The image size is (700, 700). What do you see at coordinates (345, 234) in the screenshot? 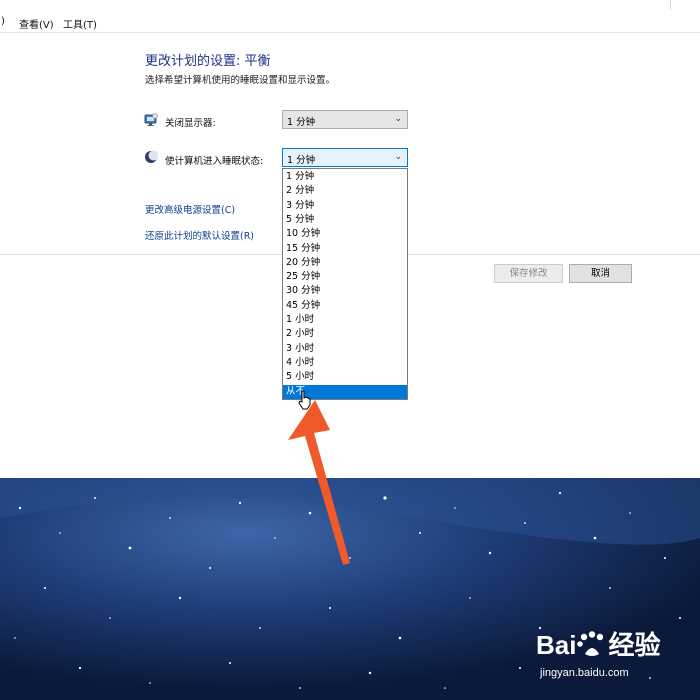
I see `dropdown-option: 10 分钟` at bounding box center [345, 234].